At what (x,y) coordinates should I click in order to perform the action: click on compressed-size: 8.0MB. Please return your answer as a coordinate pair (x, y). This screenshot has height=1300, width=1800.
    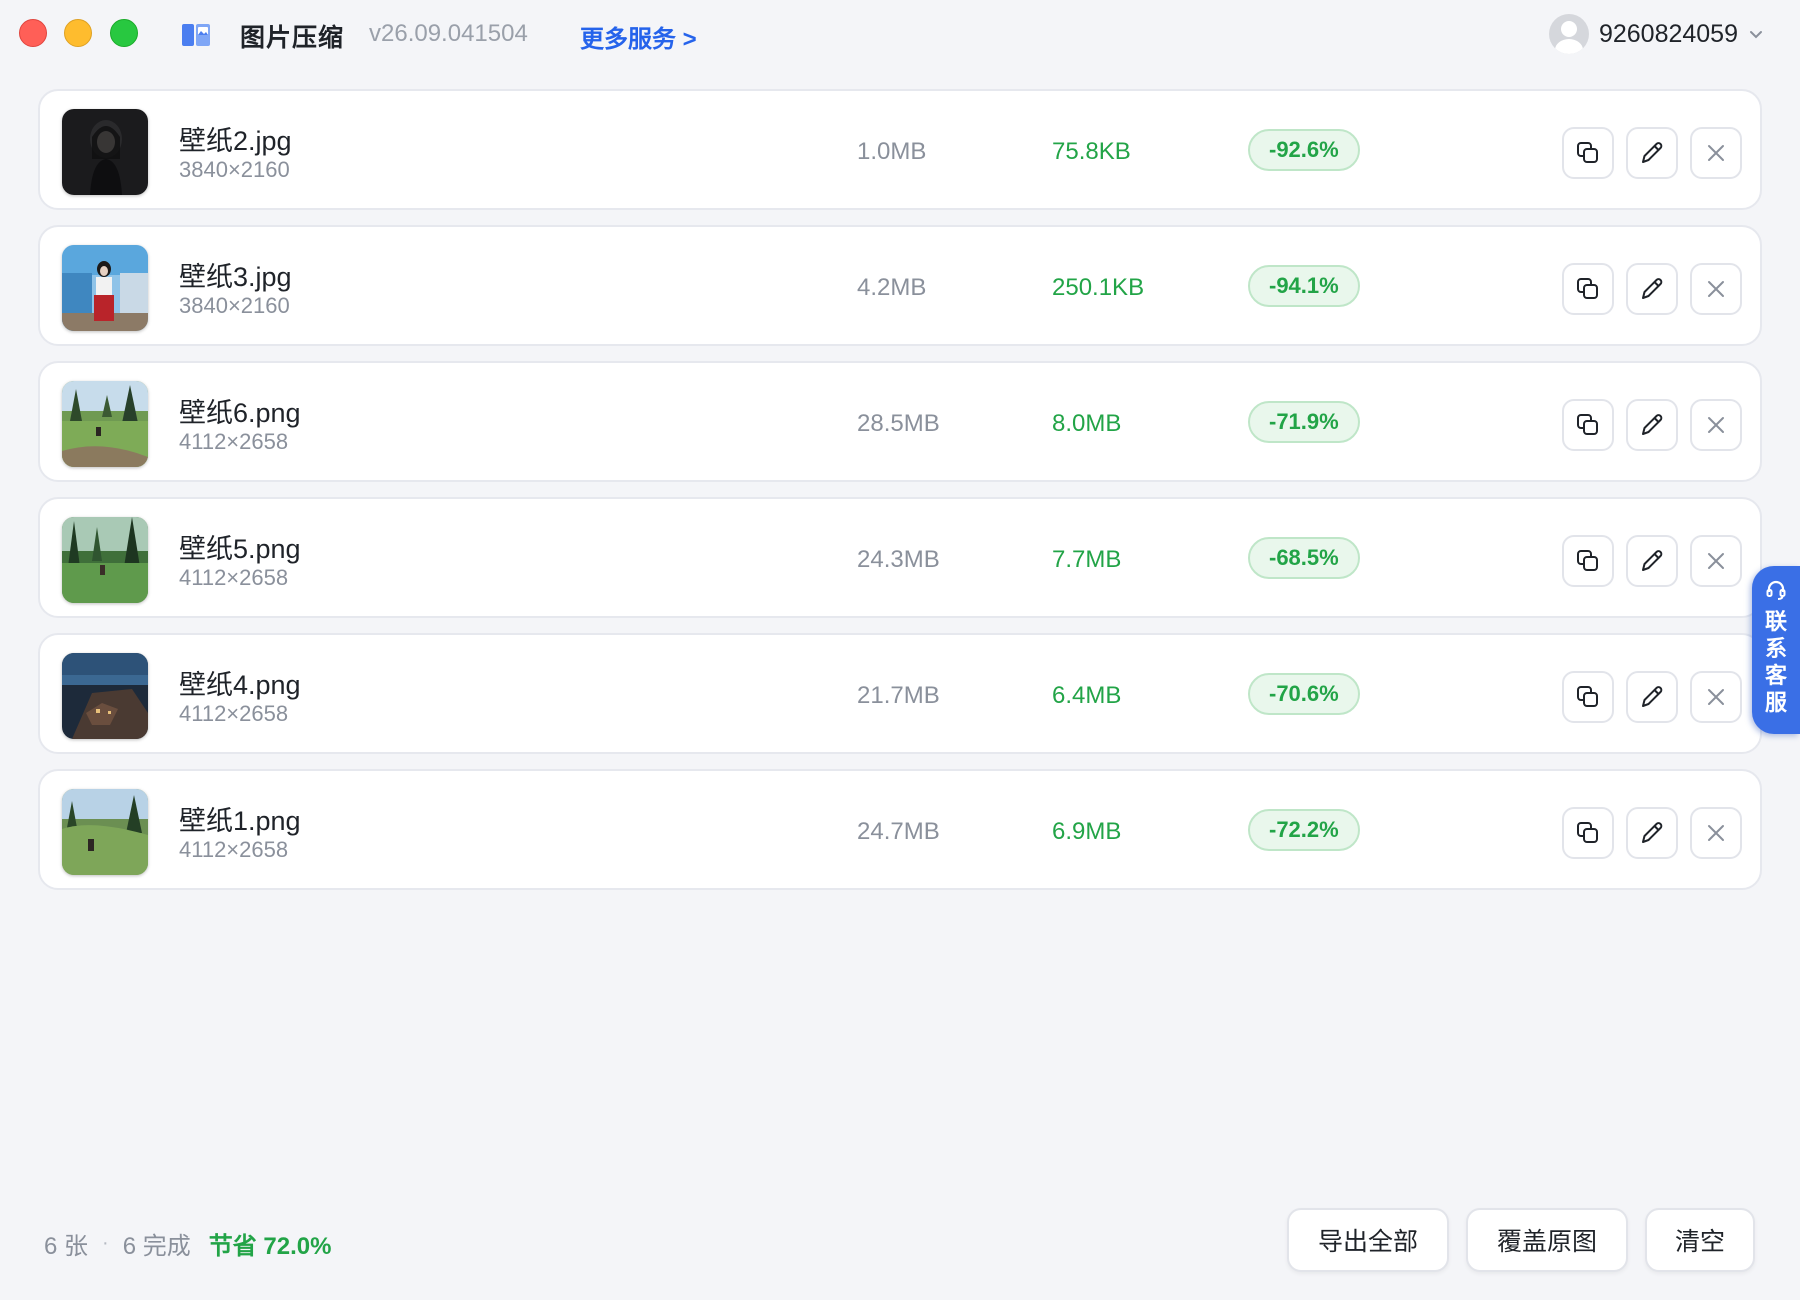
    Looking at the image, I should click on (1087, 423).